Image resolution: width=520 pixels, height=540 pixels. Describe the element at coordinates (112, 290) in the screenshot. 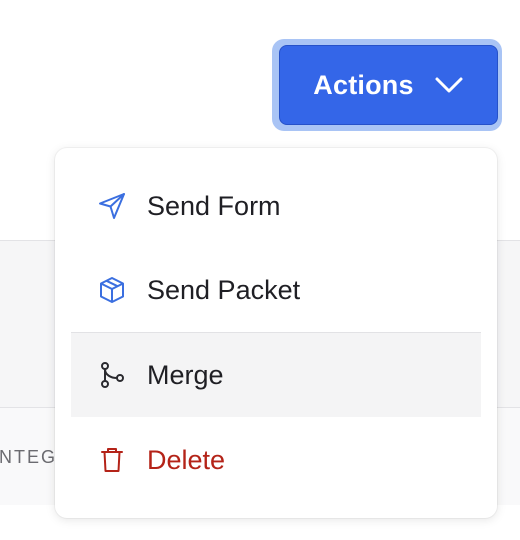

I see `package-icon` at that location.